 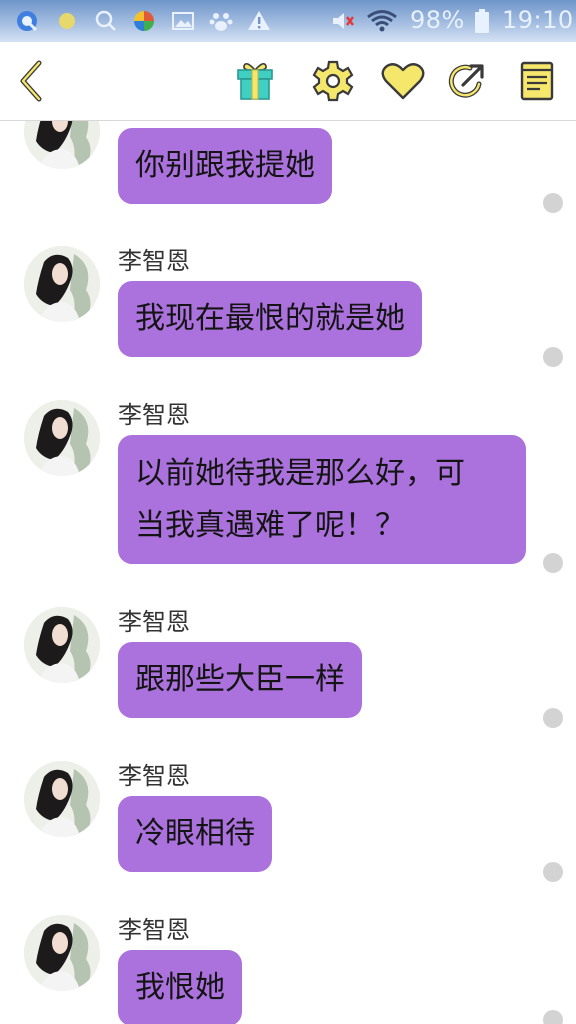 I want to click on gift-button, so click(x=255, y=81).